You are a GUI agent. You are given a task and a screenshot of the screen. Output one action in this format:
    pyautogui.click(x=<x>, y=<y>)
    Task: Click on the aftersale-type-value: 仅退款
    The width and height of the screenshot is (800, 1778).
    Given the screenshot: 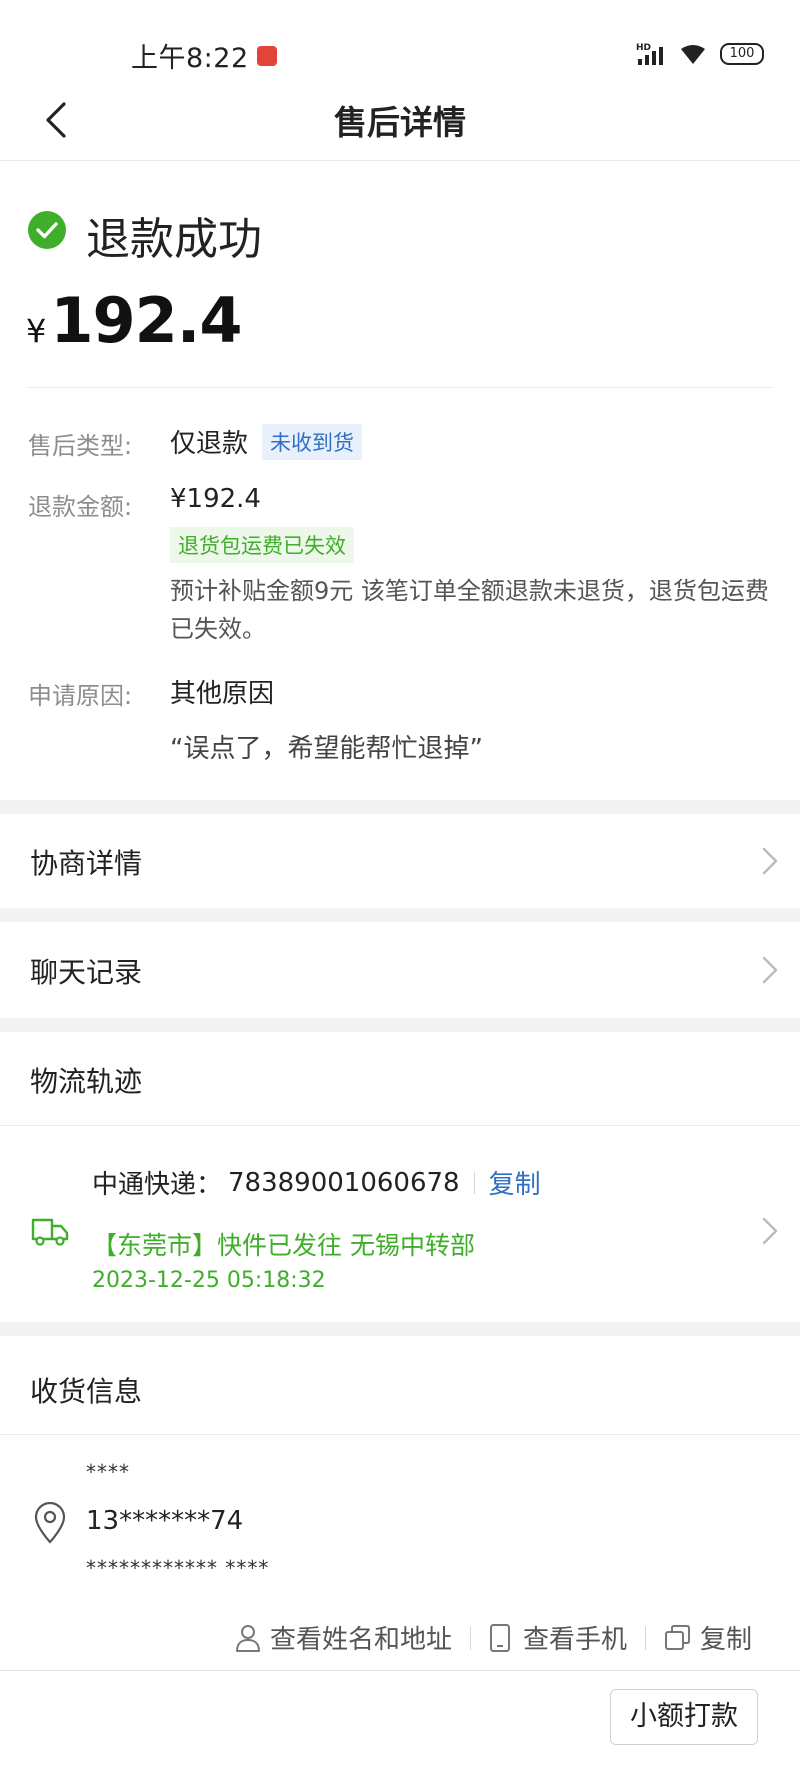 What is the action you would take?
    pyautogui.click(x=209, y=444)
    